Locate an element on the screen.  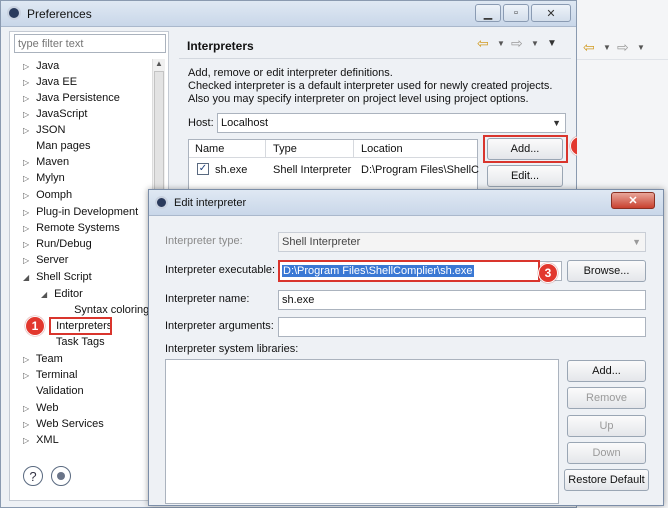
bg-back-dropdown-icon: ▼ is located at coordinates (607, 47).